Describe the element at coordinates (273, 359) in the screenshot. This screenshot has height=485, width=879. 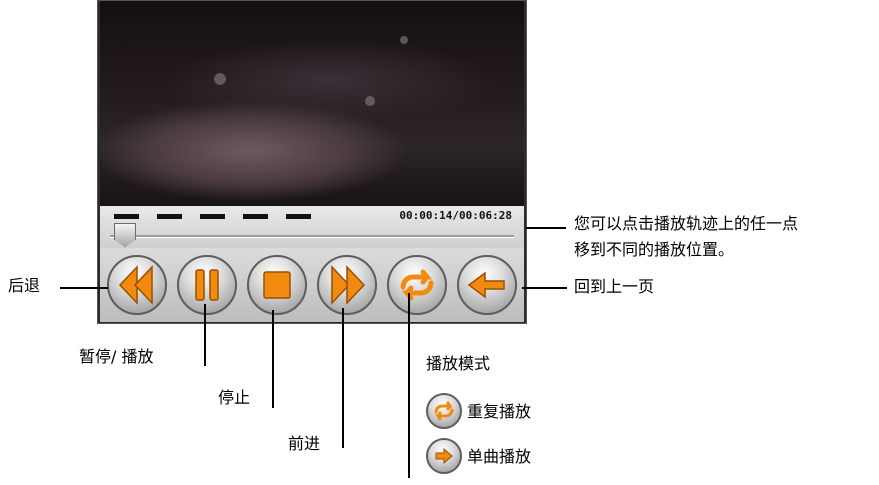
I see `stop-callout-line` at that location.